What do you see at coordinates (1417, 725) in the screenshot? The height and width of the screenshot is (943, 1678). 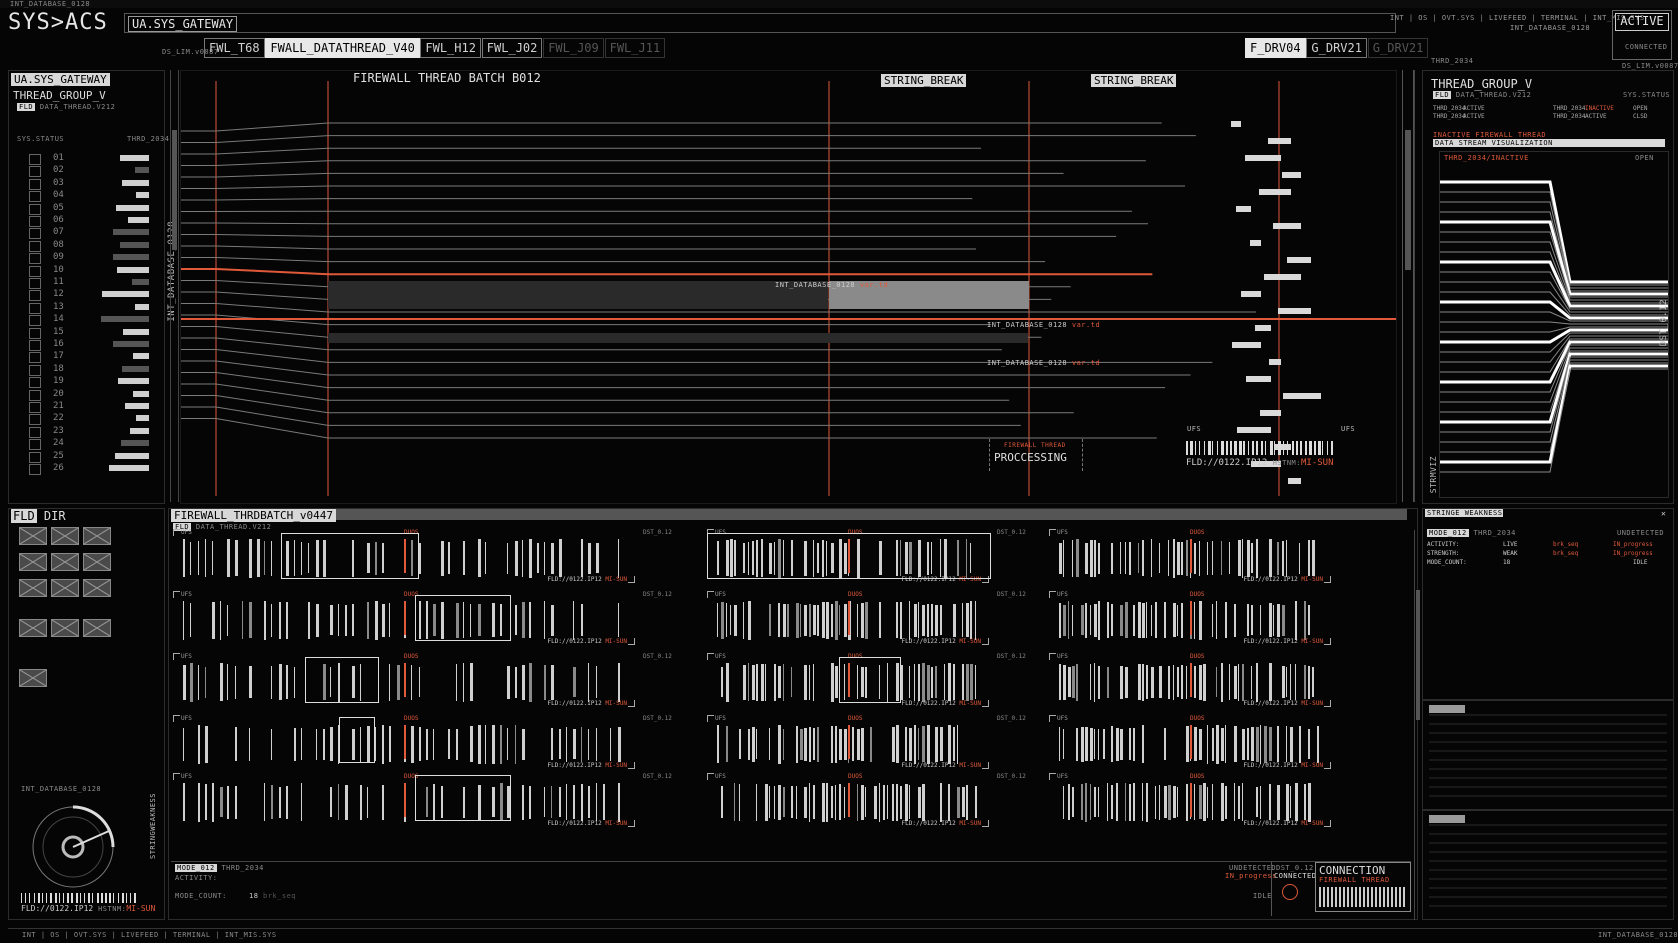 I see `batch-scrollbar` at bounding box center [1417, 725].